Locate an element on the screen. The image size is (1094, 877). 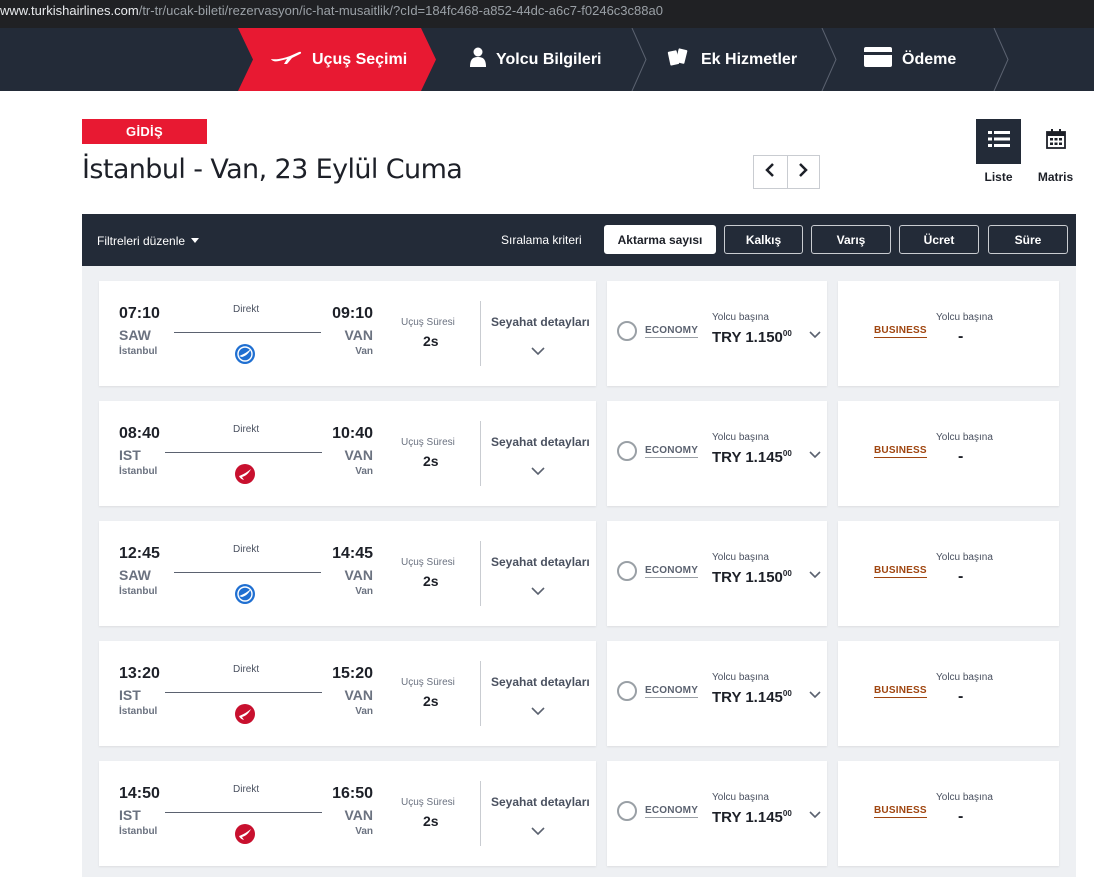
edit-filters-dropdown: Filtreleri düzenle is located at coordinates (148, 241).